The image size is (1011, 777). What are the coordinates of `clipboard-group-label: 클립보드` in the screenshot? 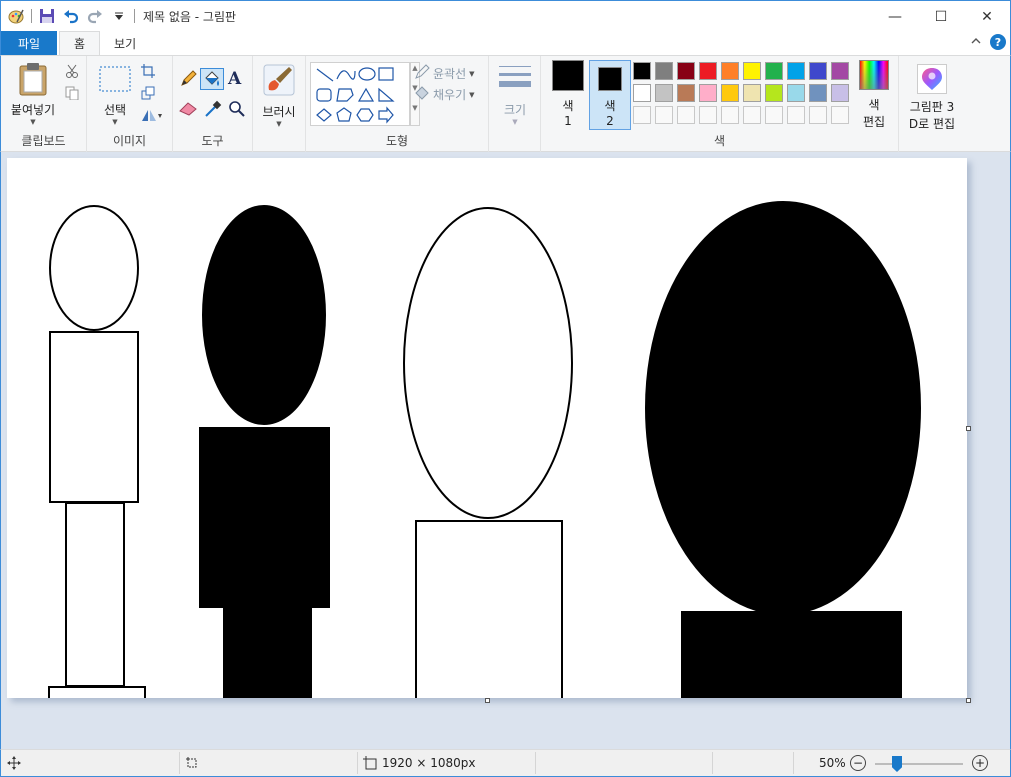 It's located at (43, 141).